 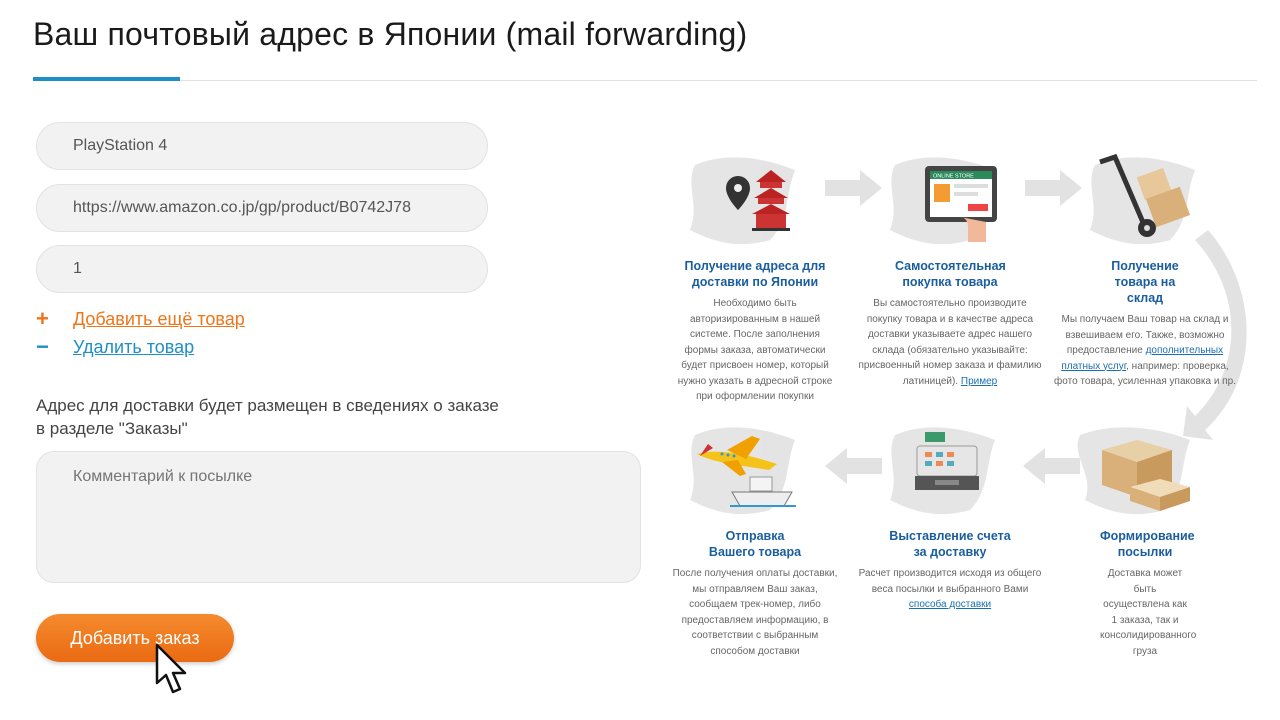 I want to click on tablet-online-store-icon: ONLINE STORE, so click(x=961, y=204).